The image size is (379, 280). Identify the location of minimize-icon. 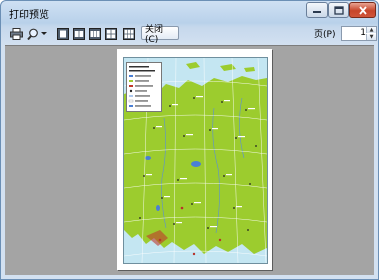
(317, 12).